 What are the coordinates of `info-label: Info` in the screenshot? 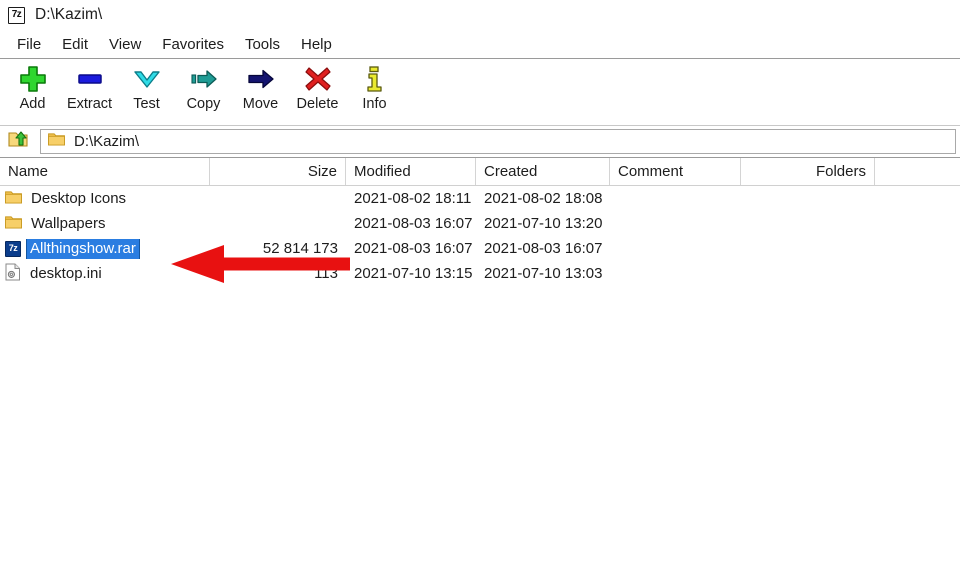 It's located at (374, 104).